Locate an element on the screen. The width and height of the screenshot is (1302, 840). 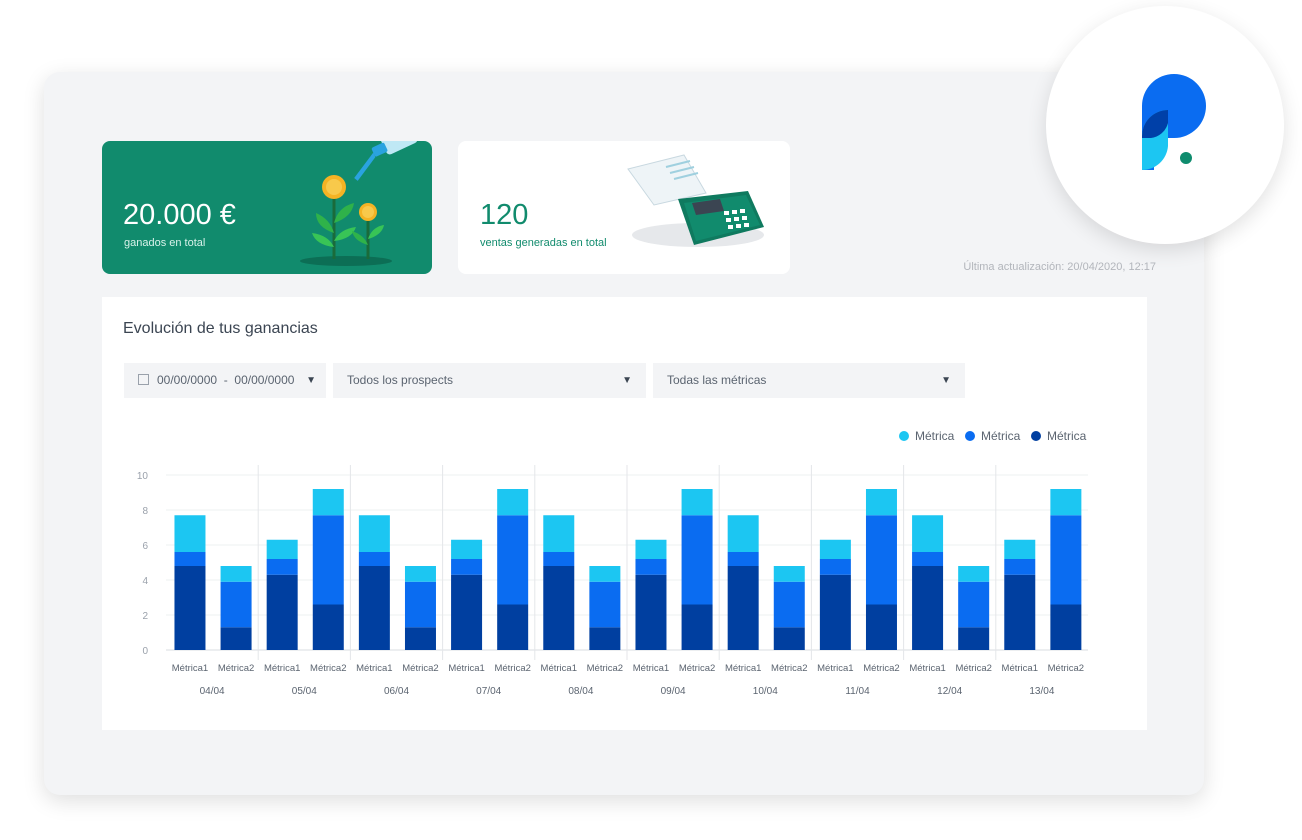
y-tick-label: 2 is located at coordinates (145, 616).